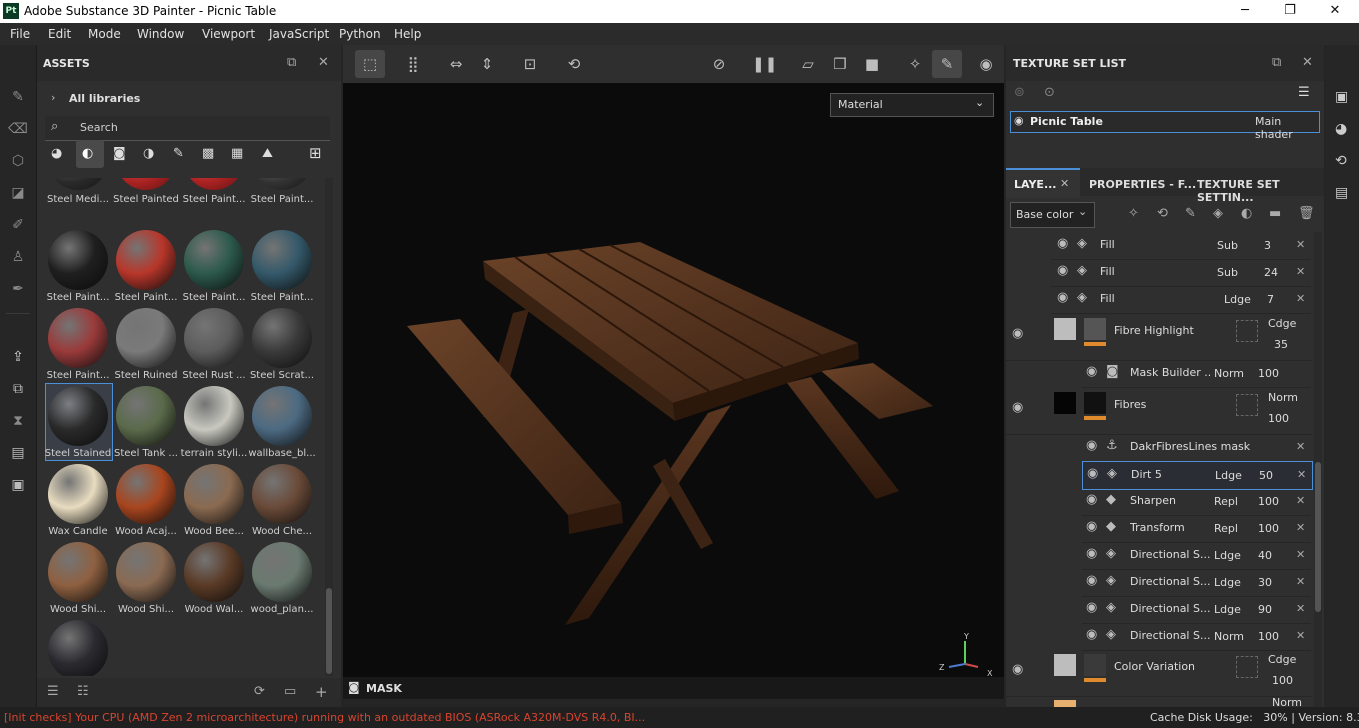 The width and height of the screenshot is (1359, 728). What do you see at coordinates (18, 225) in the screenshot?
I see `smudge-icon: ✐` at bounding box center [18, 225].